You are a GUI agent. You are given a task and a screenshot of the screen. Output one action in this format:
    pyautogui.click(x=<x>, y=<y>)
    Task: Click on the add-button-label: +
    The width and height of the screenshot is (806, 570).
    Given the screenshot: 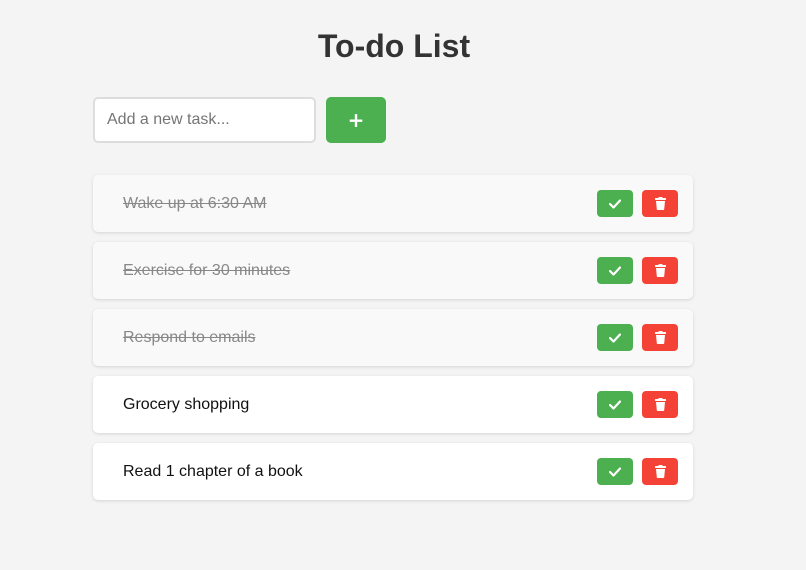 What is the action you would take?
    pyautogui.click(x=356, y=120)
    